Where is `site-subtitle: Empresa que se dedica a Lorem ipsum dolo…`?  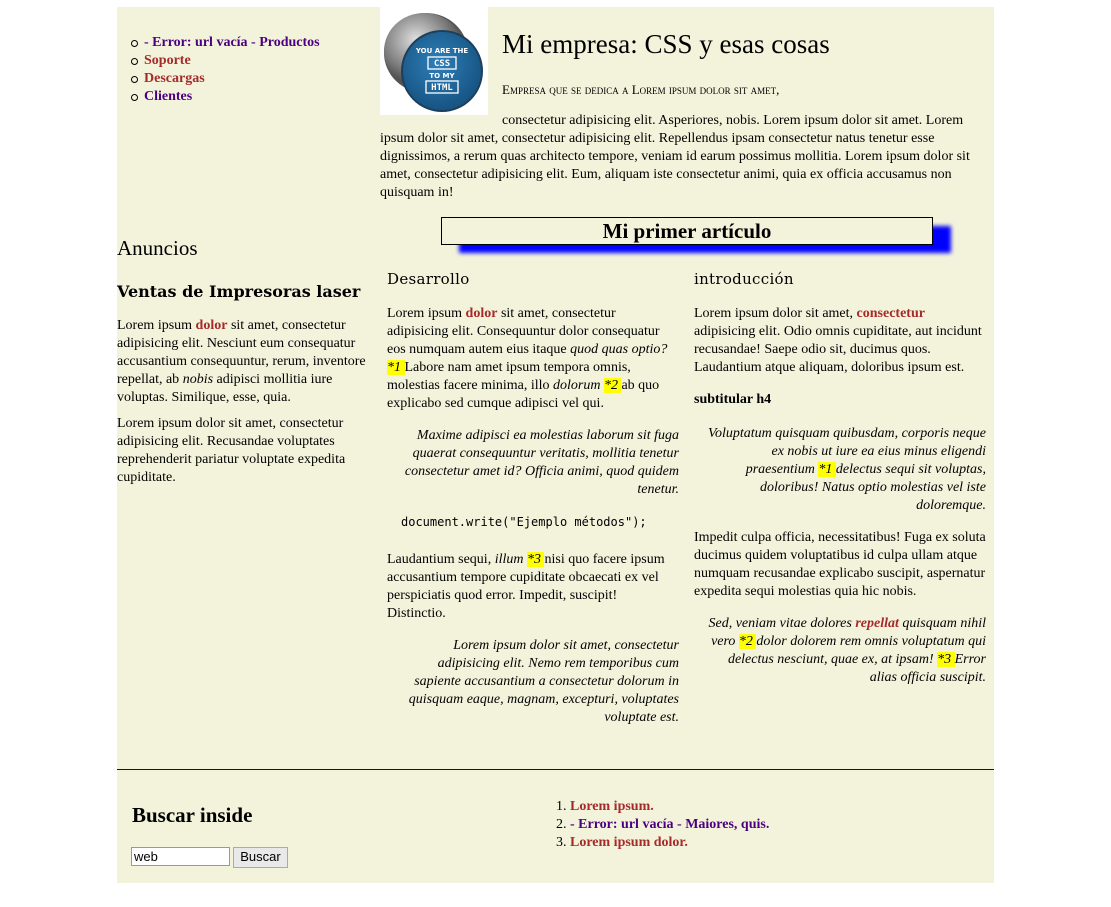
site-subtitle: Empresa que se dedica a Lorem ipsum dolo… is located at coordinates (641, 89).